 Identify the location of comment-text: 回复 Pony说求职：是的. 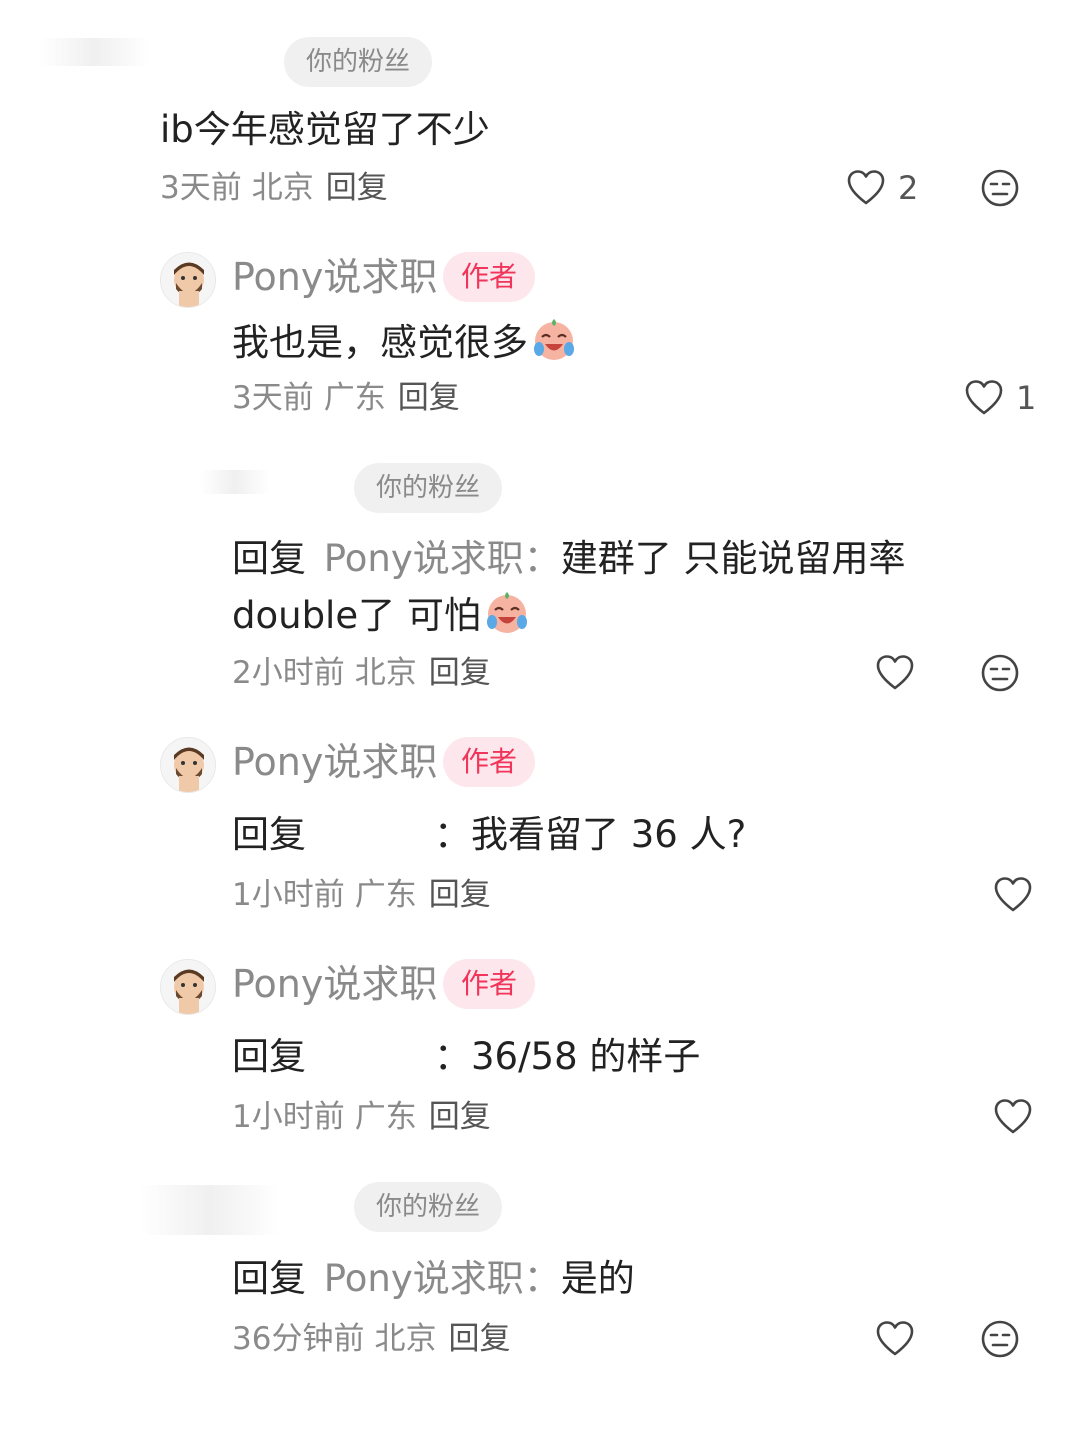
(433, 1279).